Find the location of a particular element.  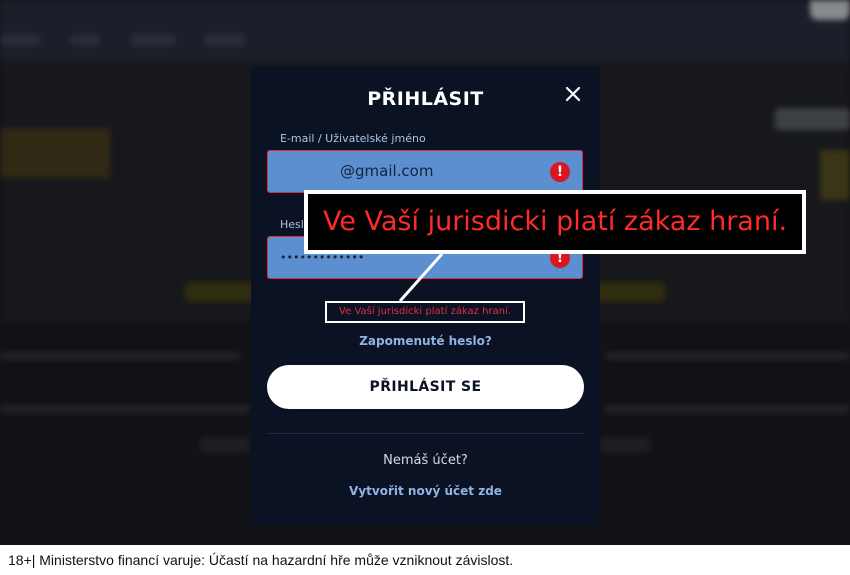

email-label: E-mail / Uživatelské jméno is located at coordinates (353, 138).